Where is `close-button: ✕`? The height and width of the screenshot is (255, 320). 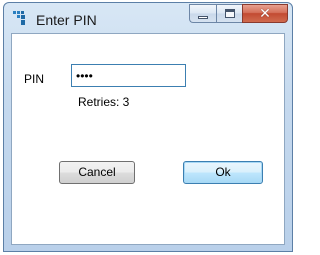 close-button: ✕ is located at coordinates (265, 13).